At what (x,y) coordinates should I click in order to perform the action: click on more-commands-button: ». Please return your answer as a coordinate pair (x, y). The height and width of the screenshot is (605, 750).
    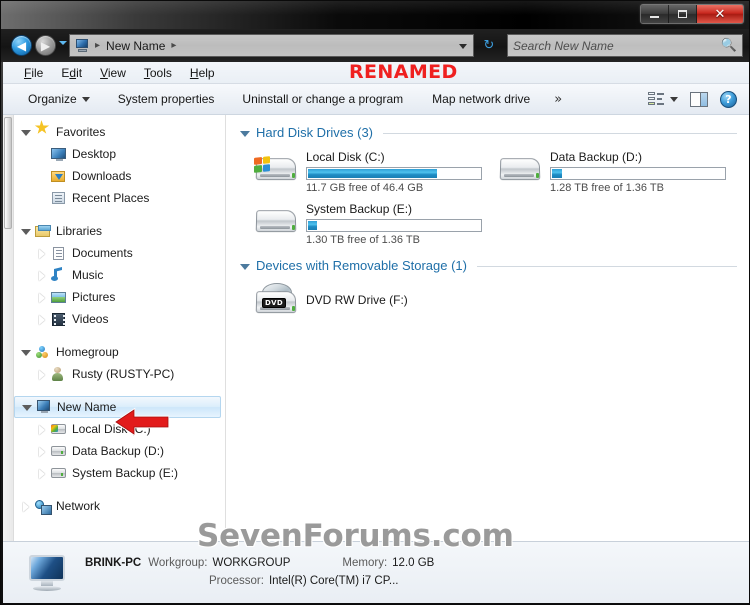
    Looking at the image, I should click on (558, 99).